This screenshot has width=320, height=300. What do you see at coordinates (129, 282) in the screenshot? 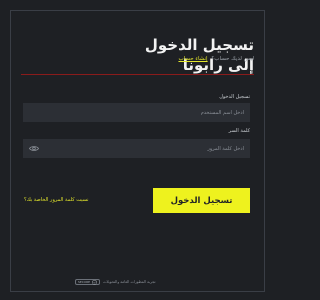
I see `footer-text: تجربة المطورات العامة والتحويلات` at bounding box center [129, 282].